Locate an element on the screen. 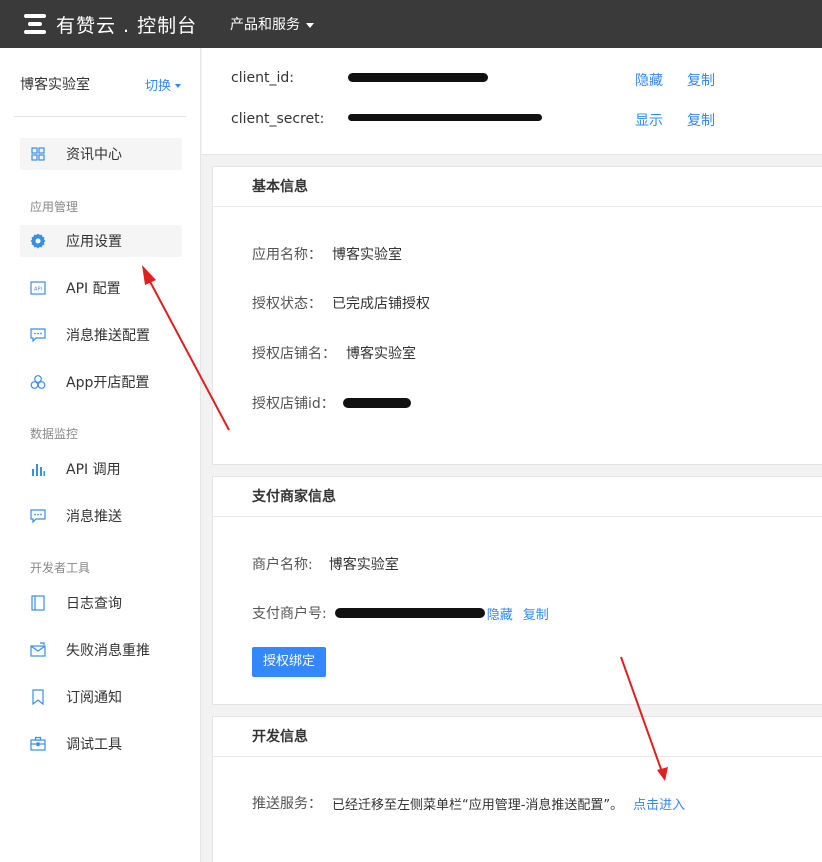 Image resolution: width=822 pixels, height=862 pixels. bar-chart-icon is located at coordinates (38, 469).